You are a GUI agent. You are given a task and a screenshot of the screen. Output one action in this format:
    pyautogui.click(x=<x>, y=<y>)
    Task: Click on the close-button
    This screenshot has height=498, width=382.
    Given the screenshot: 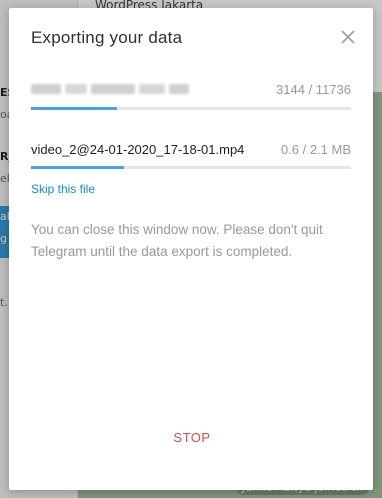 What is the action you would take?
    pyautogui.click(x=348, y=37)
    